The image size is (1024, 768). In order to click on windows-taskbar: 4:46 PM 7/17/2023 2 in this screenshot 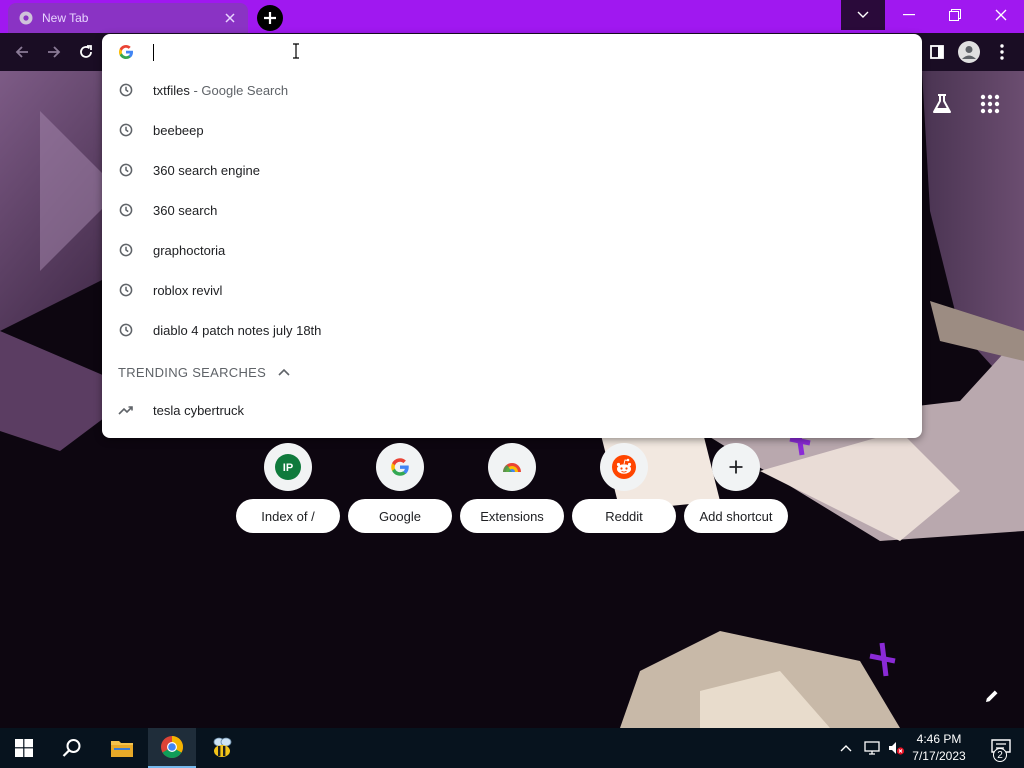, I will do `click(512, 748)`.